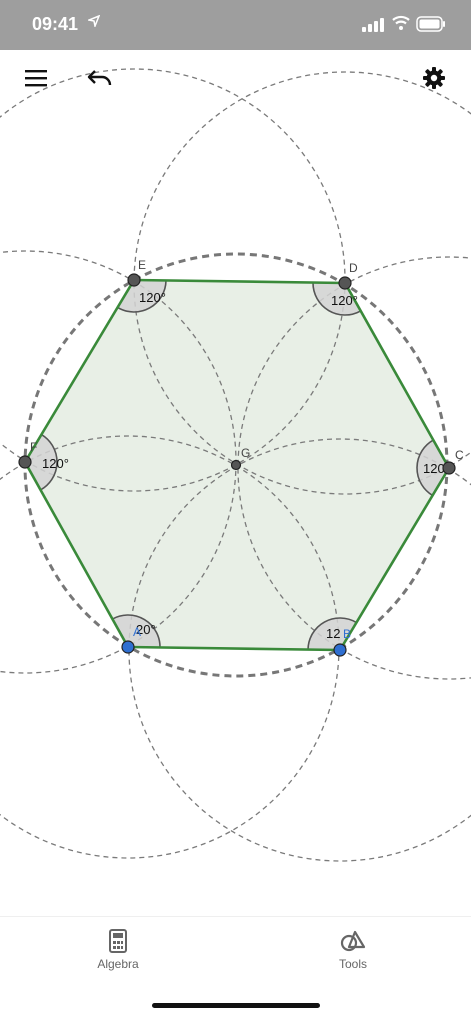 The height and width of the screenshot is (1020, 471). I want to click on point-c, so click(449, 468).